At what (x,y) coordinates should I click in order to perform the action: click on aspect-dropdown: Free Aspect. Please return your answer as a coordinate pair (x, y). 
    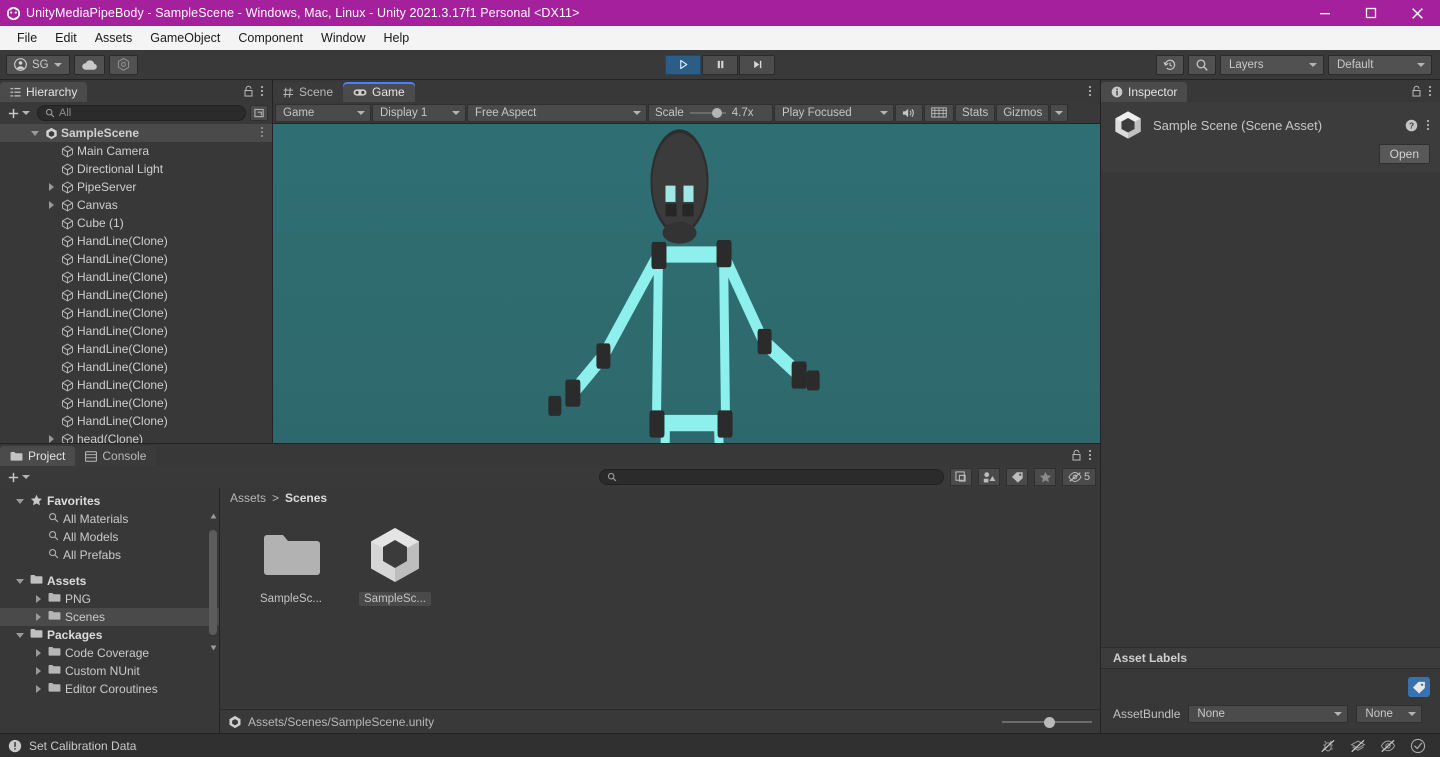
    Looking at the image, I should click on (557, 112).